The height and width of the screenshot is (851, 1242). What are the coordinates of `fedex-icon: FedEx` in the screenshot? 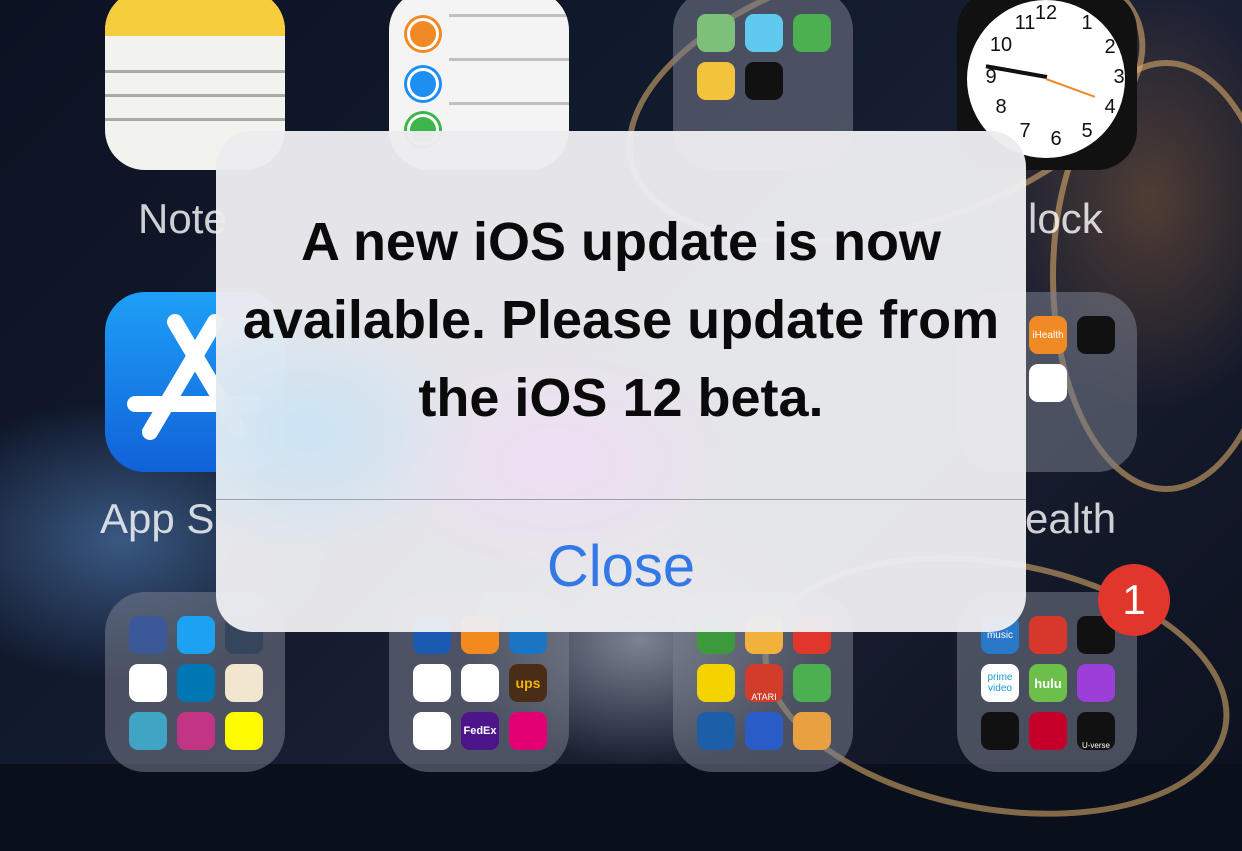 It's located at (480, 731).